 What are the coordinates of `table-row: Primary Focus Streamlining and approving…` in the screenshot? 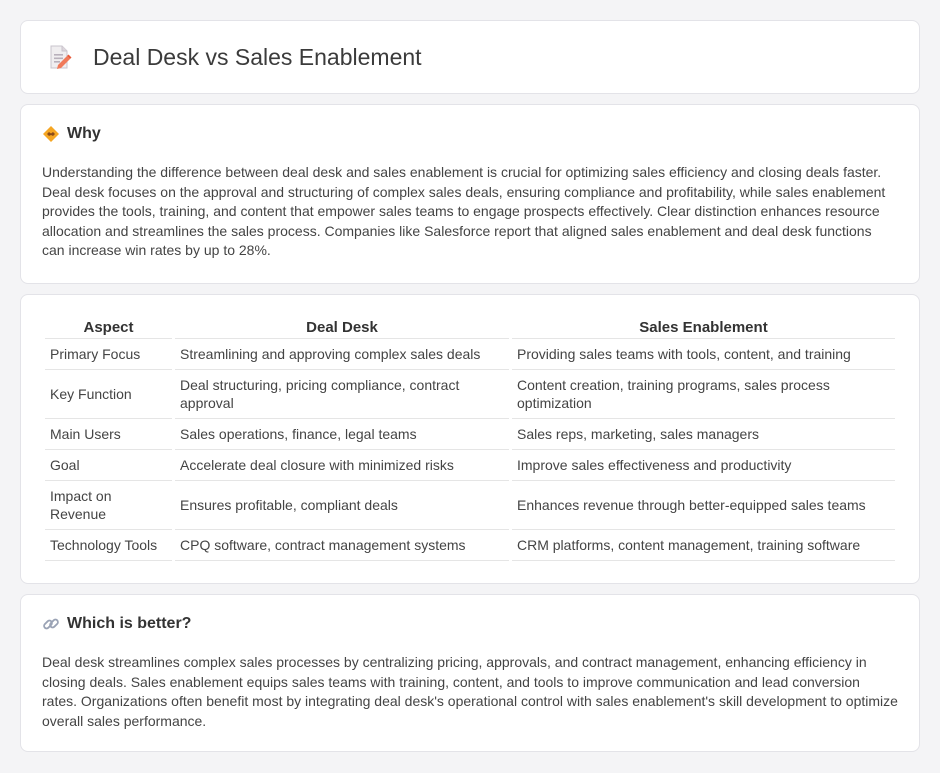 It's located at (470, 354).